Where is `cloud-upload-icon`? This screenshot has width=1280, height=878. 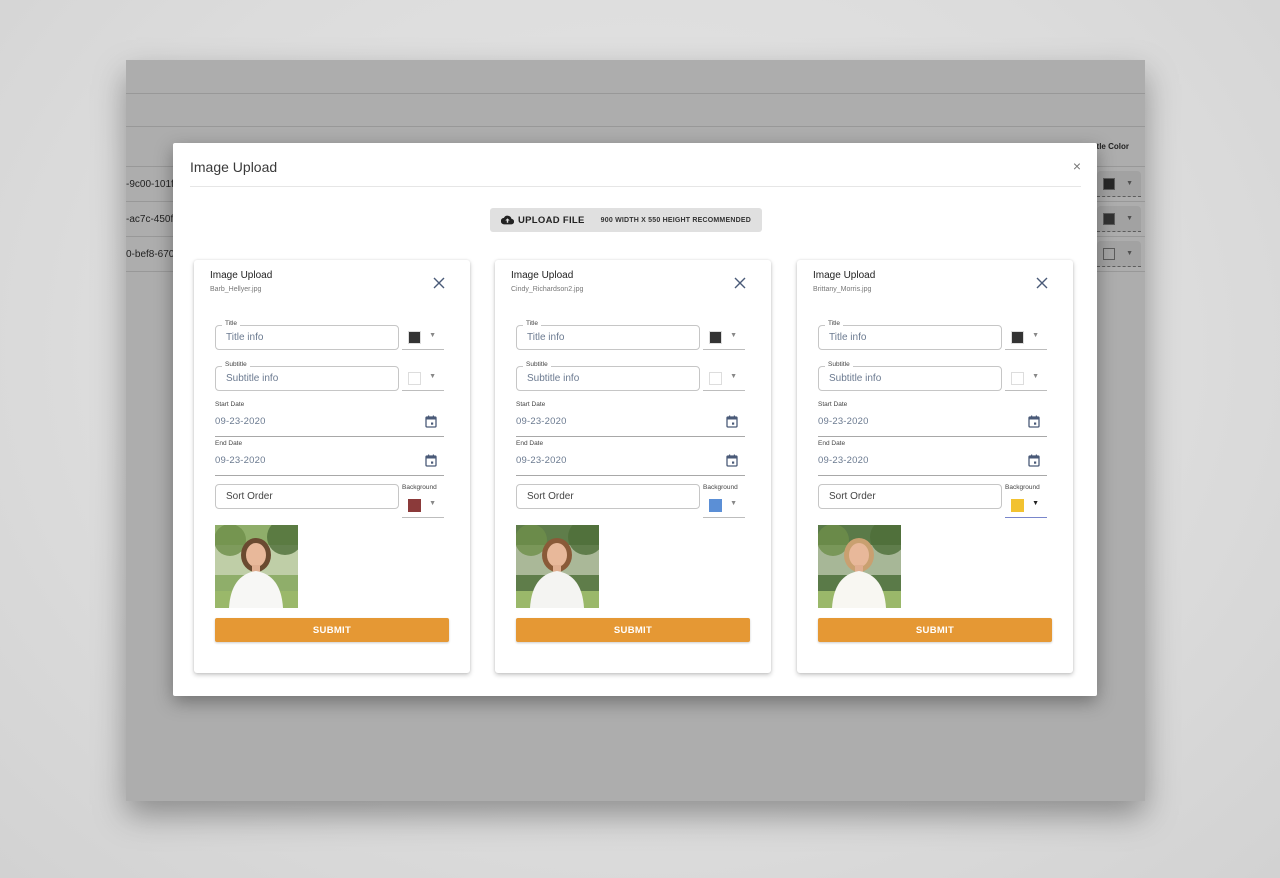 cloud-upload-icon is located at coordinates (507, 220).